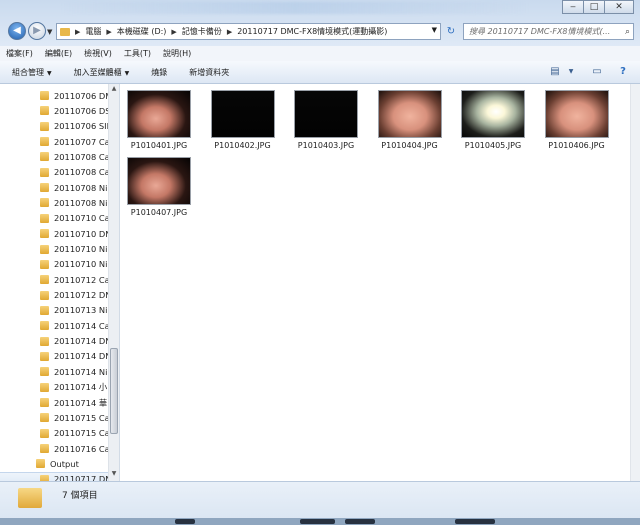 The width and height of the screenshot is (640, 525). What do you see at coordinates (82, 417) in the screenshot?
I see `tree-item-label: 20110715 Ca` at bounding box center [82, 417].